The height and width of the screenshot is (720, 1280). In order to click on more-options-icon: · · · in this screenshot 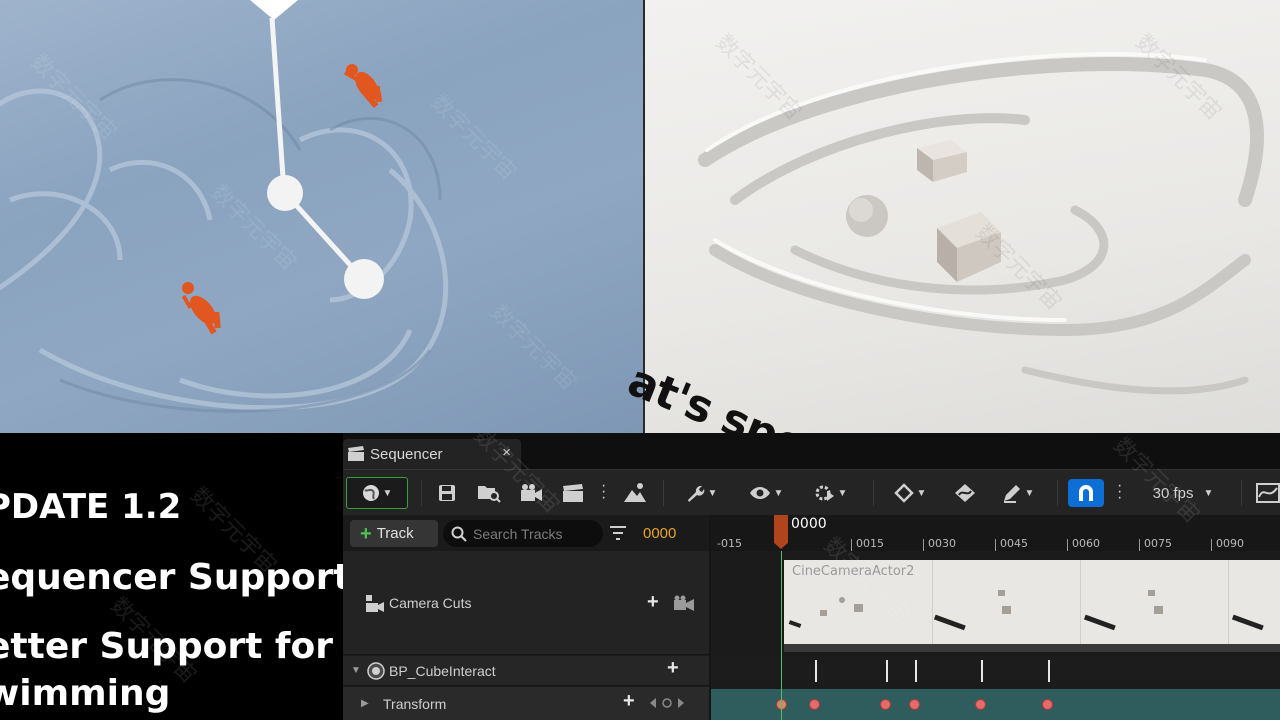, I will do `click(603, 492)`.